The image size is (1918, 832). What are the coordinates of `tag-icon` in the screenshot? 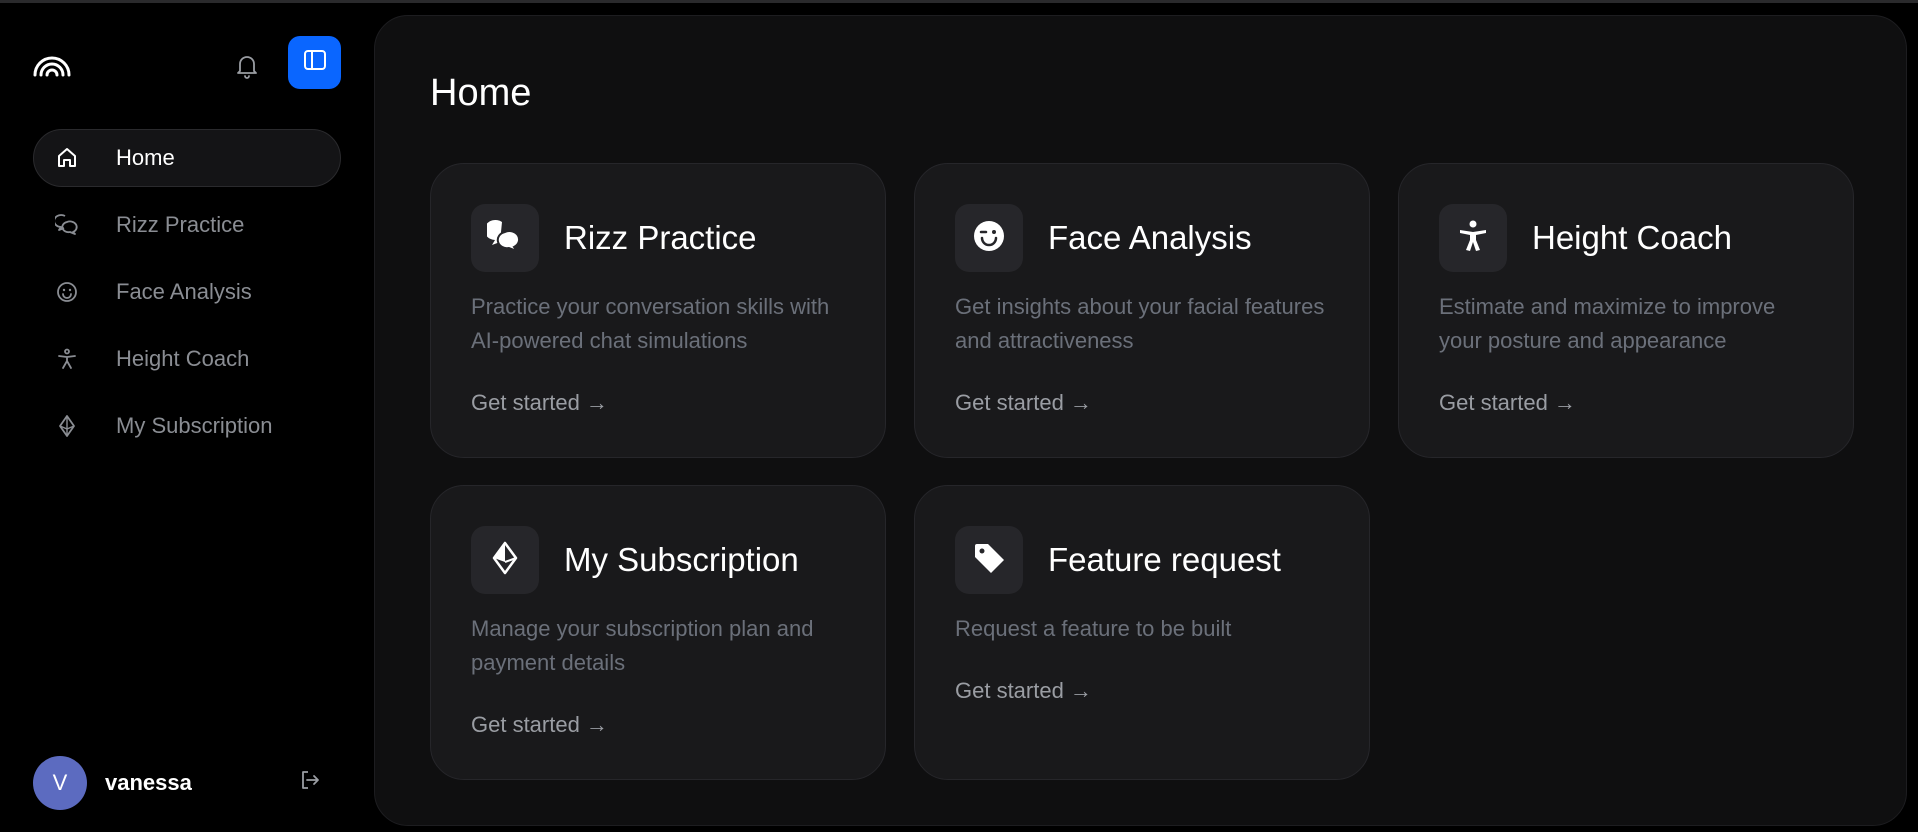 It's located at (989, 560).